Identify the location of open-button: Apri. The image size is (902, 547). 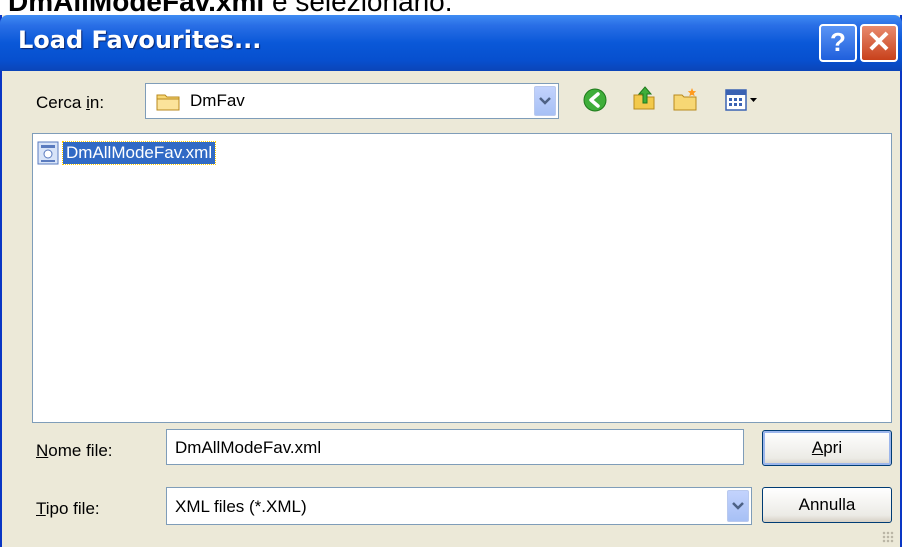
(827, 448).